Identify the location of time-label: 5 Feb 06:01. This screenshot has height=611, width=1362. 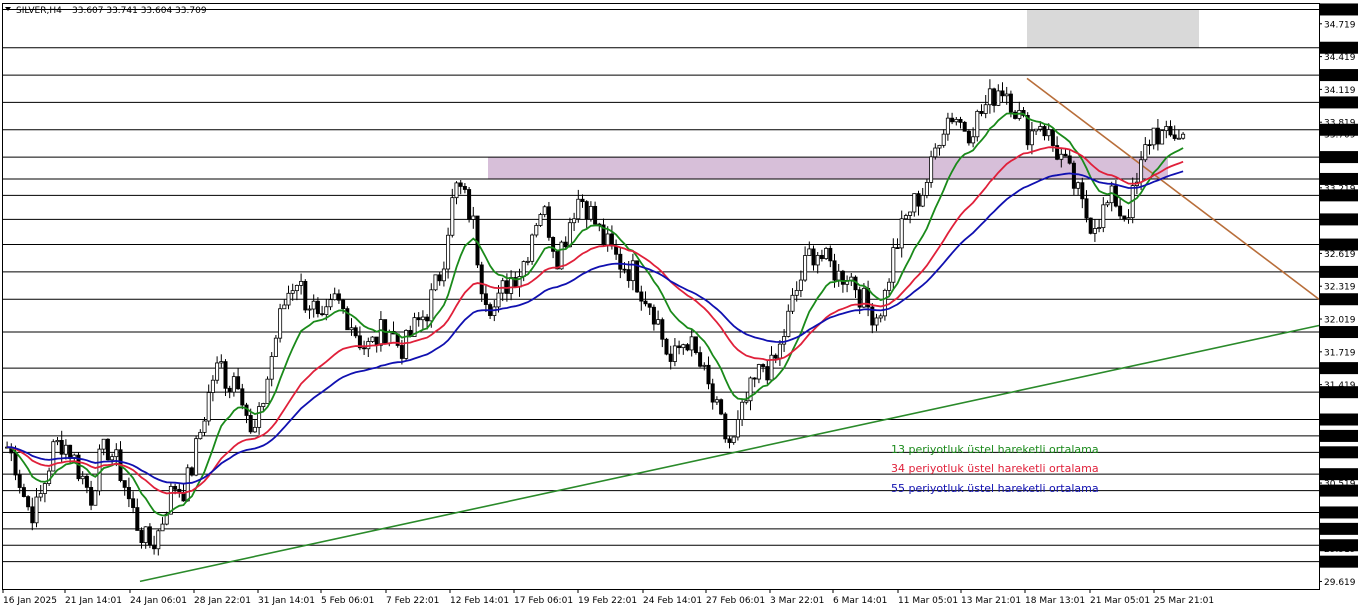
(347, 601).